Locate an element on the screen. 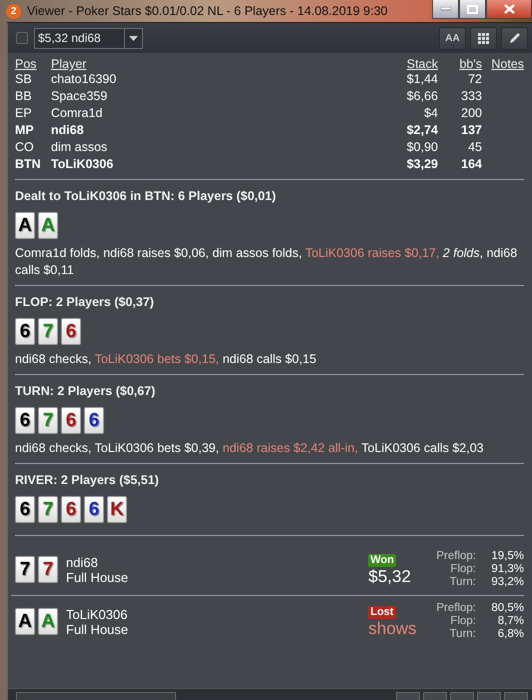  stack-cell-text: $2,74 is located at coordinates (422, 130).